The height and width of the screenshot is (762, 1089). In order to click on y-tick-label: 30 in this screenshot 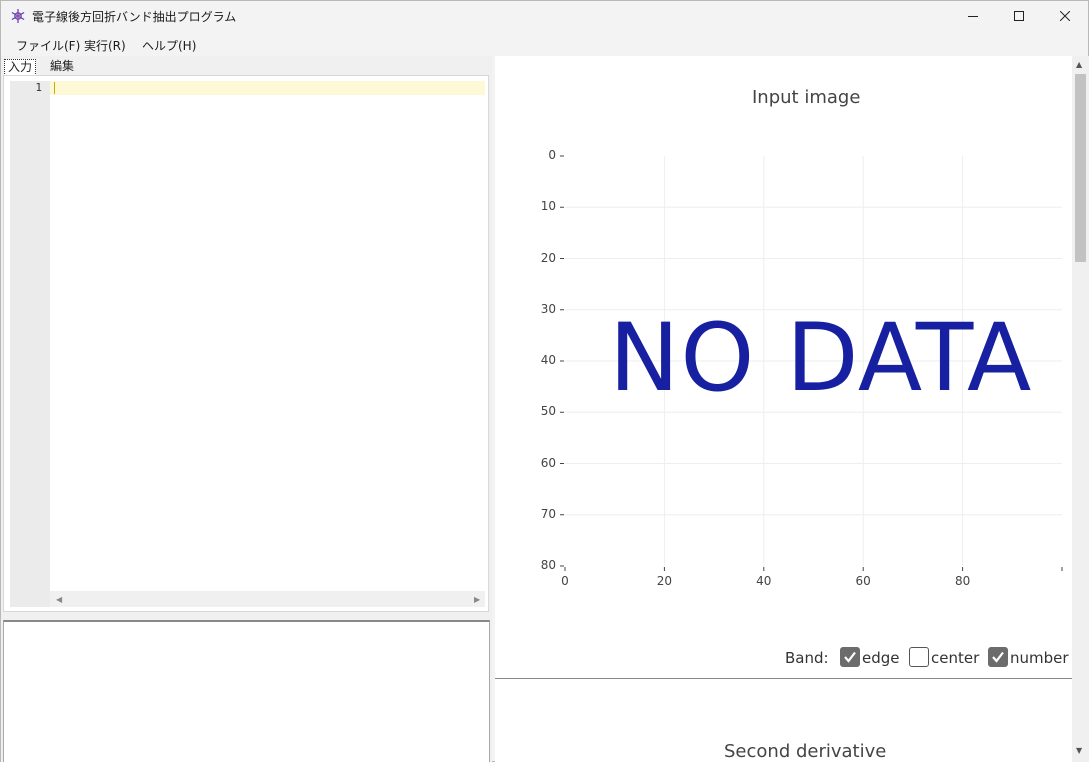, I will do `click(548, 308)`.